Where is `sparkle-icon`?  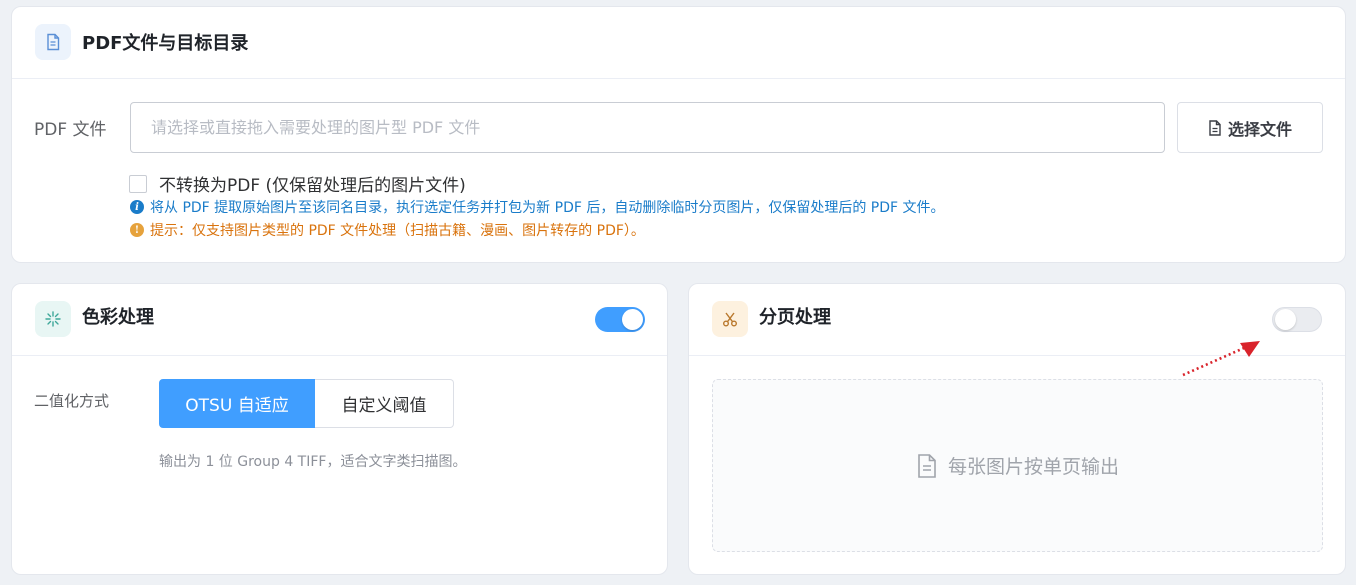 sparkle-icon is located at coordinates (53, 319).